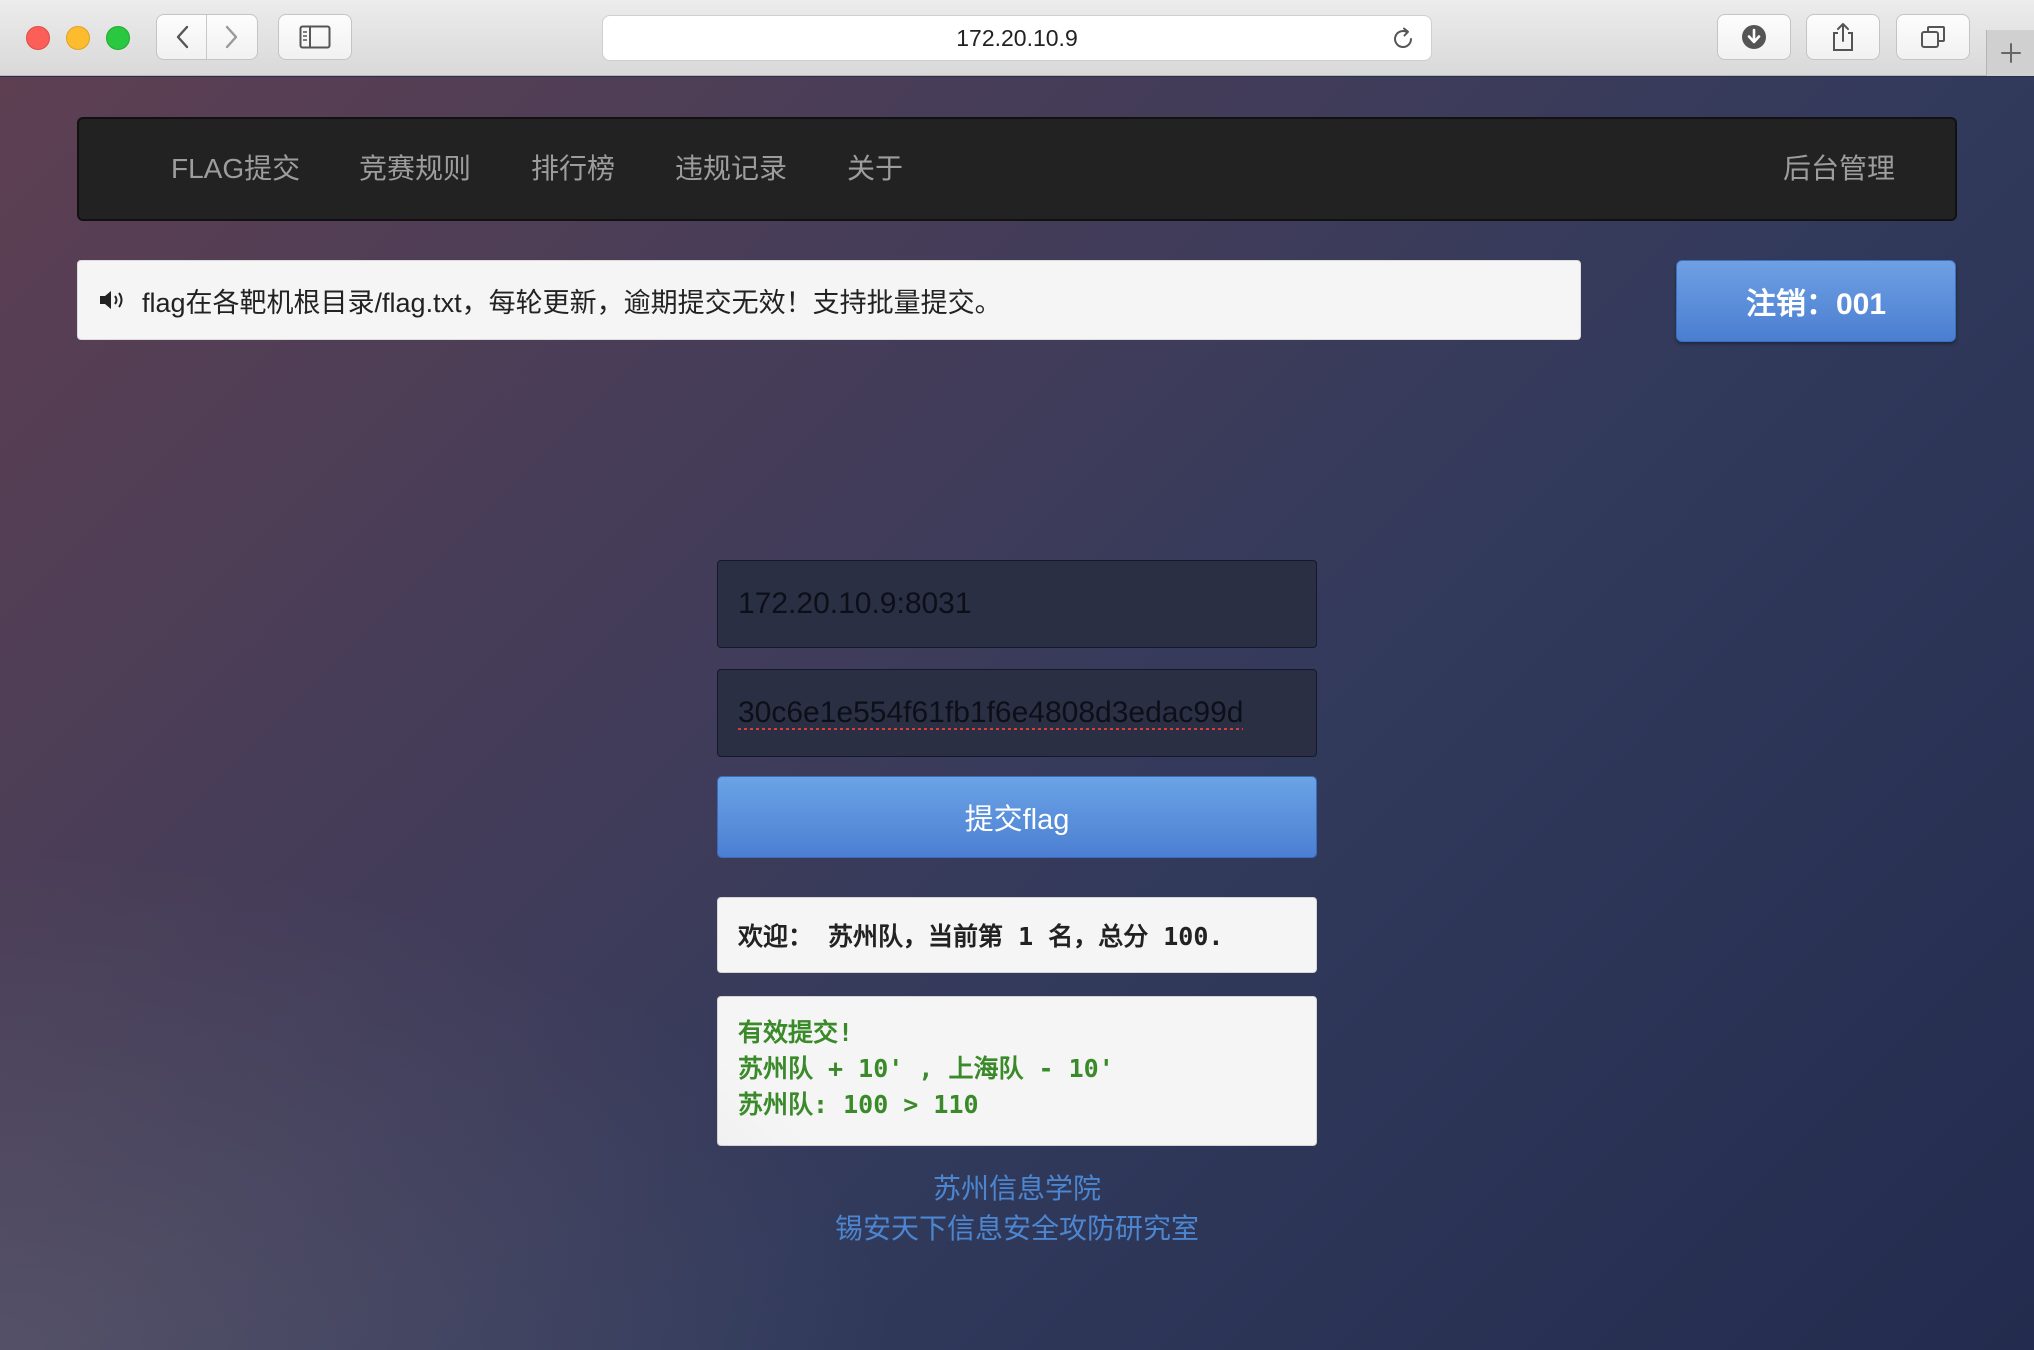 This screenshot has height=1350, width=2034. Describe the element at coordinates (858, 1104) in the screenshot. I see `result-line: 苏州队: 100 > 110` at that location.